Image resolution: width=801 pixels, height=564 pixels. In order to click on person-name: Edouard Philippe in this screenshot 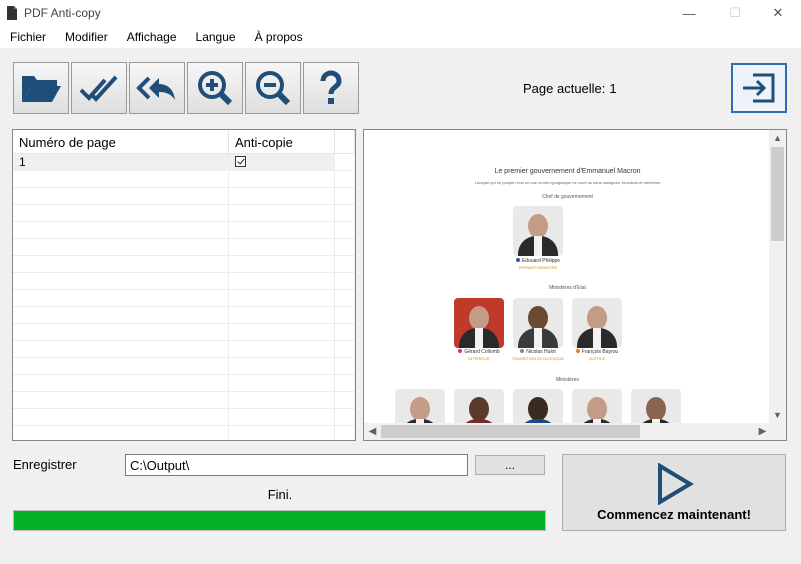, I will do `click(538, 261)`.